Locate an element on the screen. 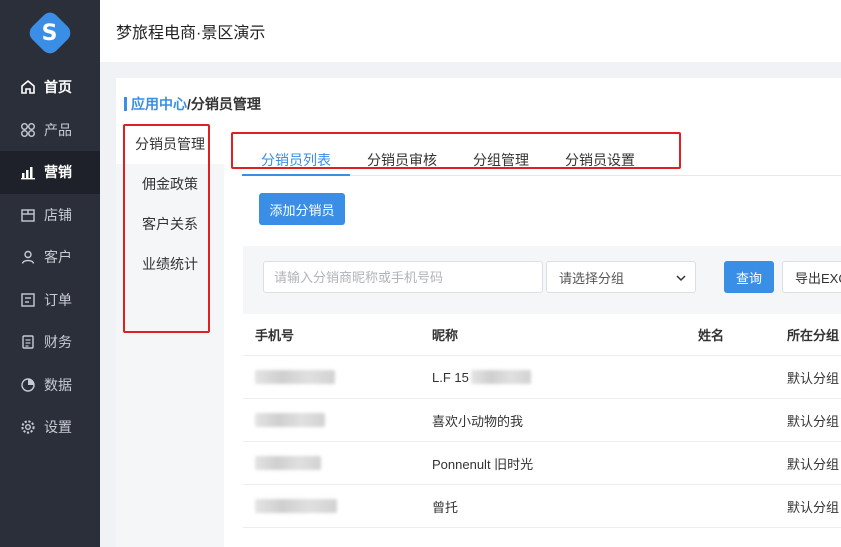 The height and width of the screenshot is (547, 841). subnav-item-distributor-management: 分销员管理 is located at coordinates (170, 144).